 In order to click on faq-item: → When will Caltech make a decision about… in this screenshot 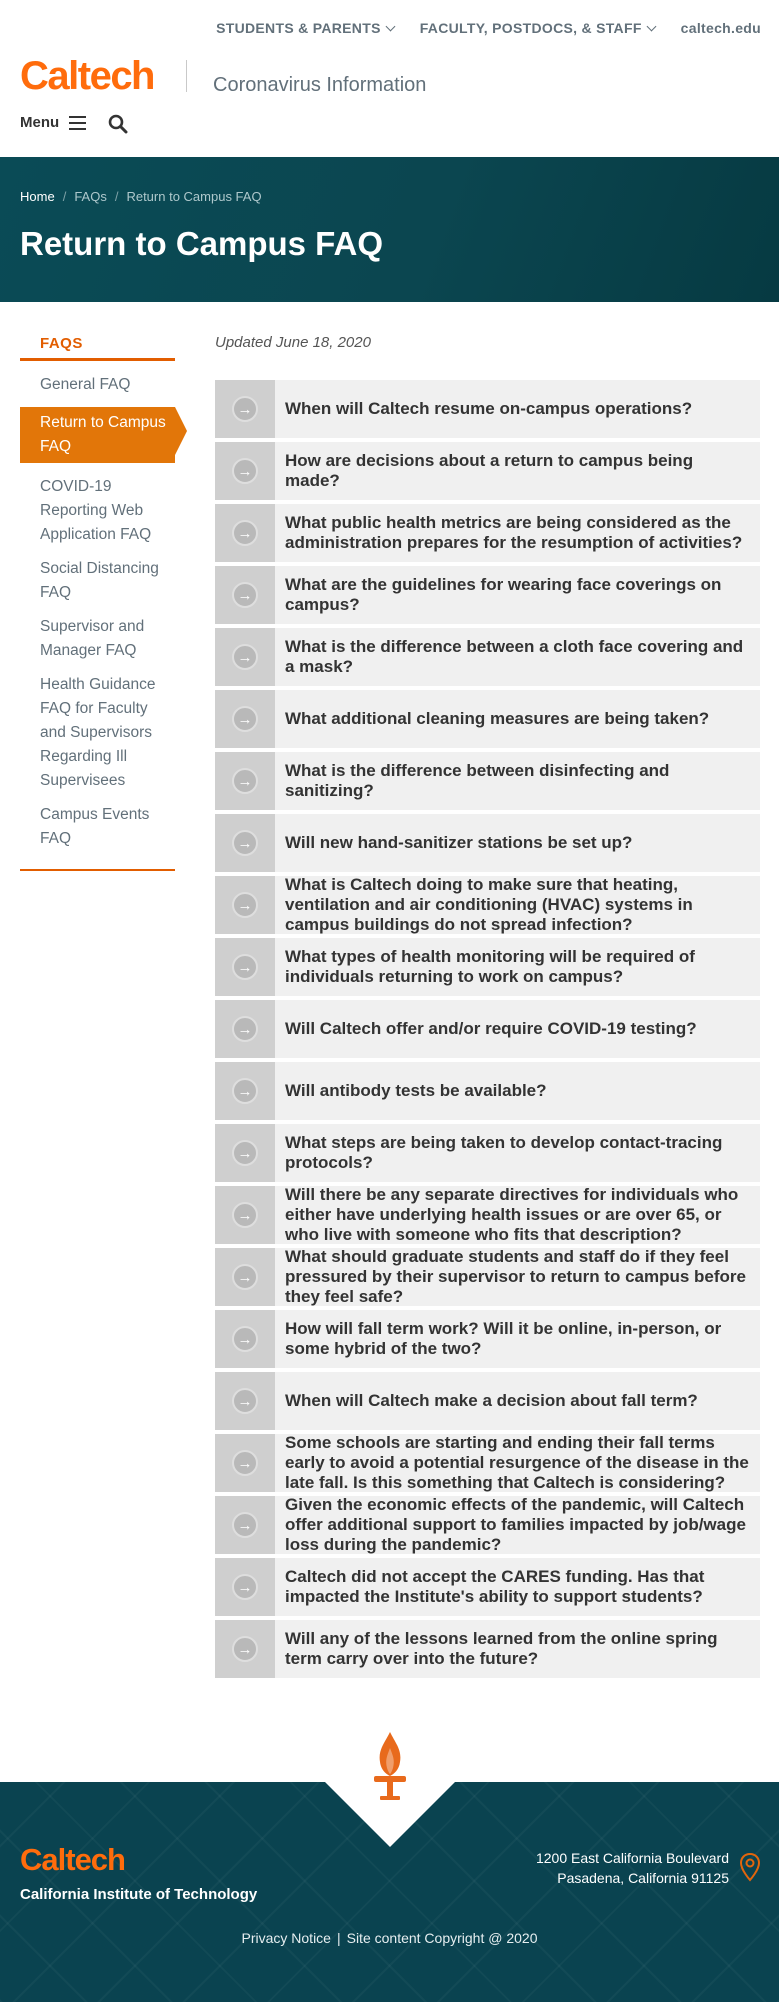, I will do `click(487, 1401)`.